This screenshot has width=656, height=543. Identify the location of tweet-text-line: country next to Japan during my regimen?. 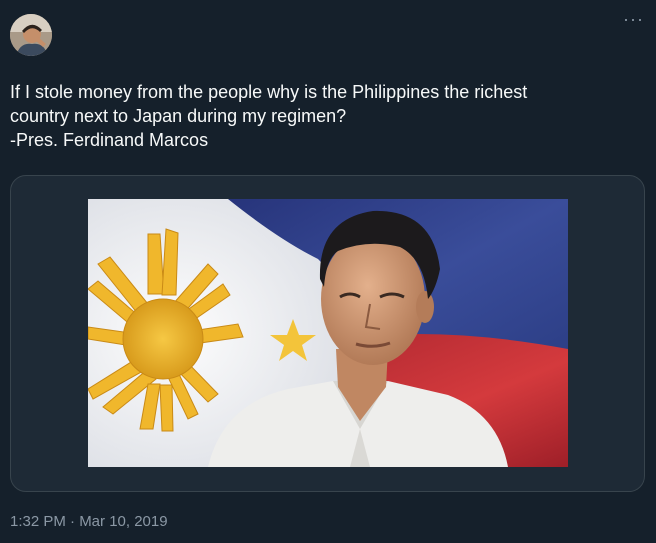
(178, 116).